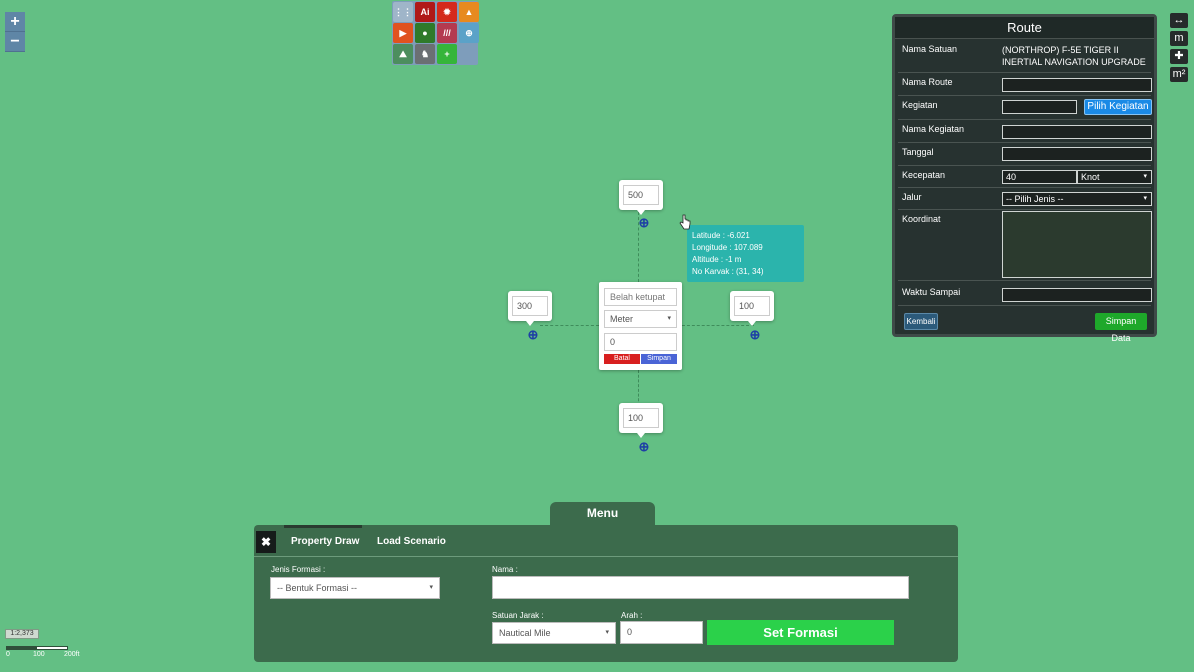  What do you see at coordinates (1077, 244) in the screenshot?
I see `koordinat-textarea` at bounding box center [1077, 244].